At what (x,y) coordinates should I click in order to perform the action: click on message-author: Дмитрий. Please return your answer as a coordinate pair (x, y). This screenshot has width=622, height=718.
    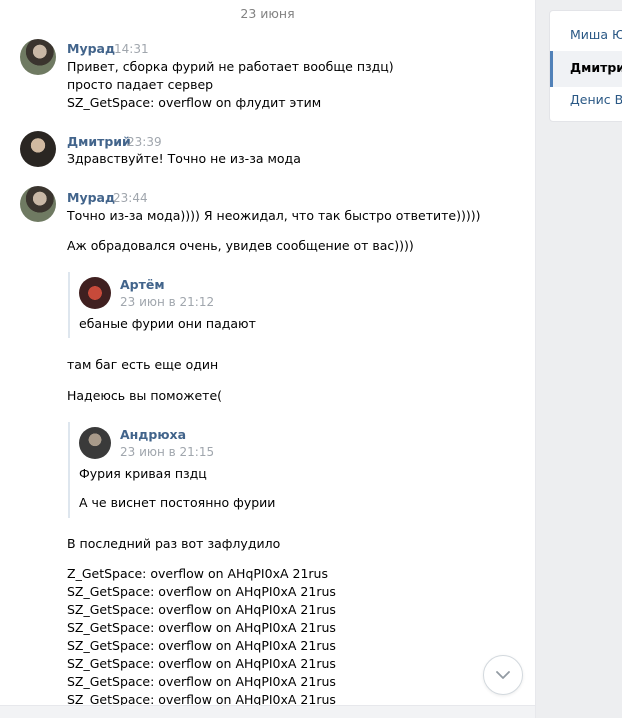
    Looking at the image, I should click on (99, 141).